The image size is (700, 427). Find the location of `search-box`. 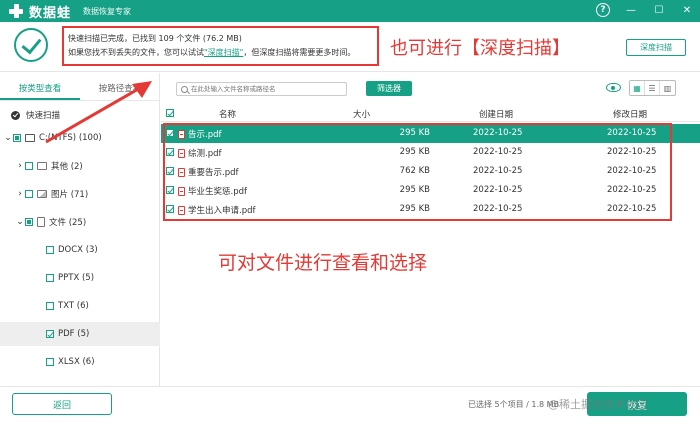

search-box is located at coordinates (261, 89).